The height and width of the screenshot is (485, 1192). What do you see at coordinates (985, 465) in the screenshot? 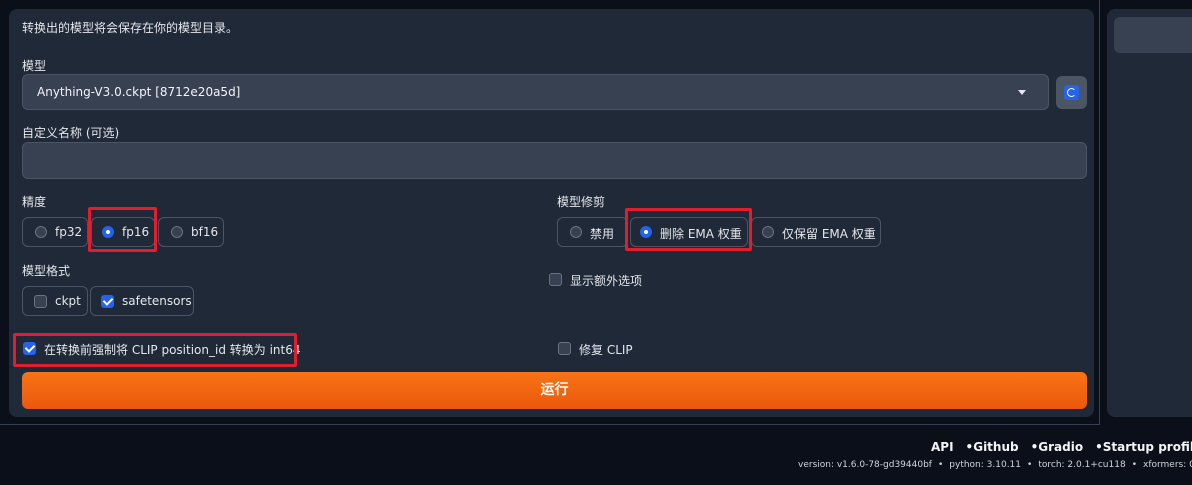
I see `python-version-text: python: 3.10.11` at bounding box center [985, 465].